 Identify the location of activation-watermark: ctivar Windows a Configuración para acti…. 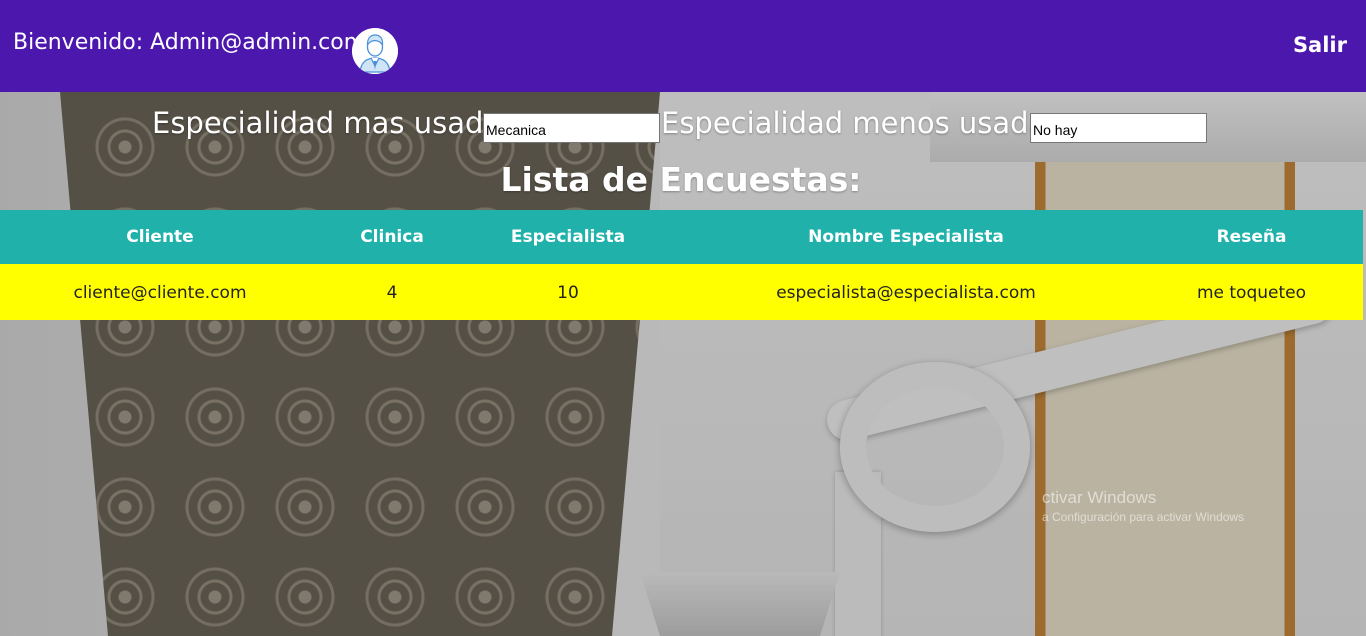
(1143, 506).